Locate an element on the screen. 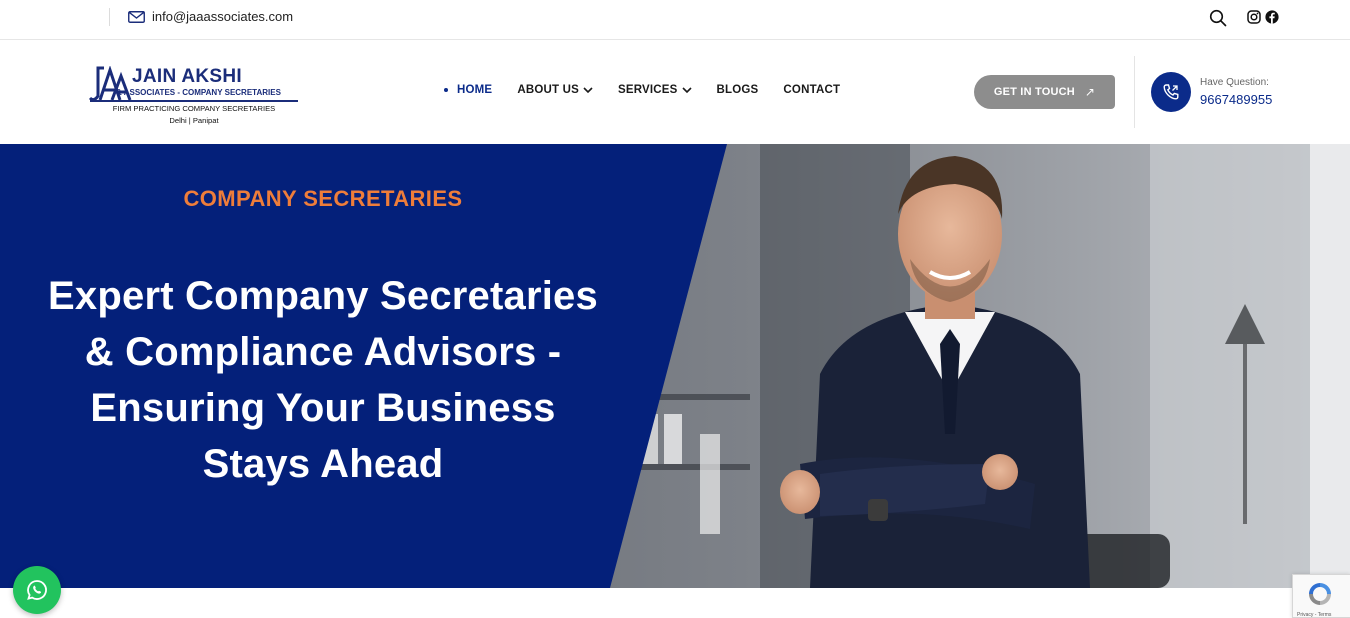  get-in-touch-label: GET IN TOUCH is located at coordinates (1034, 92).